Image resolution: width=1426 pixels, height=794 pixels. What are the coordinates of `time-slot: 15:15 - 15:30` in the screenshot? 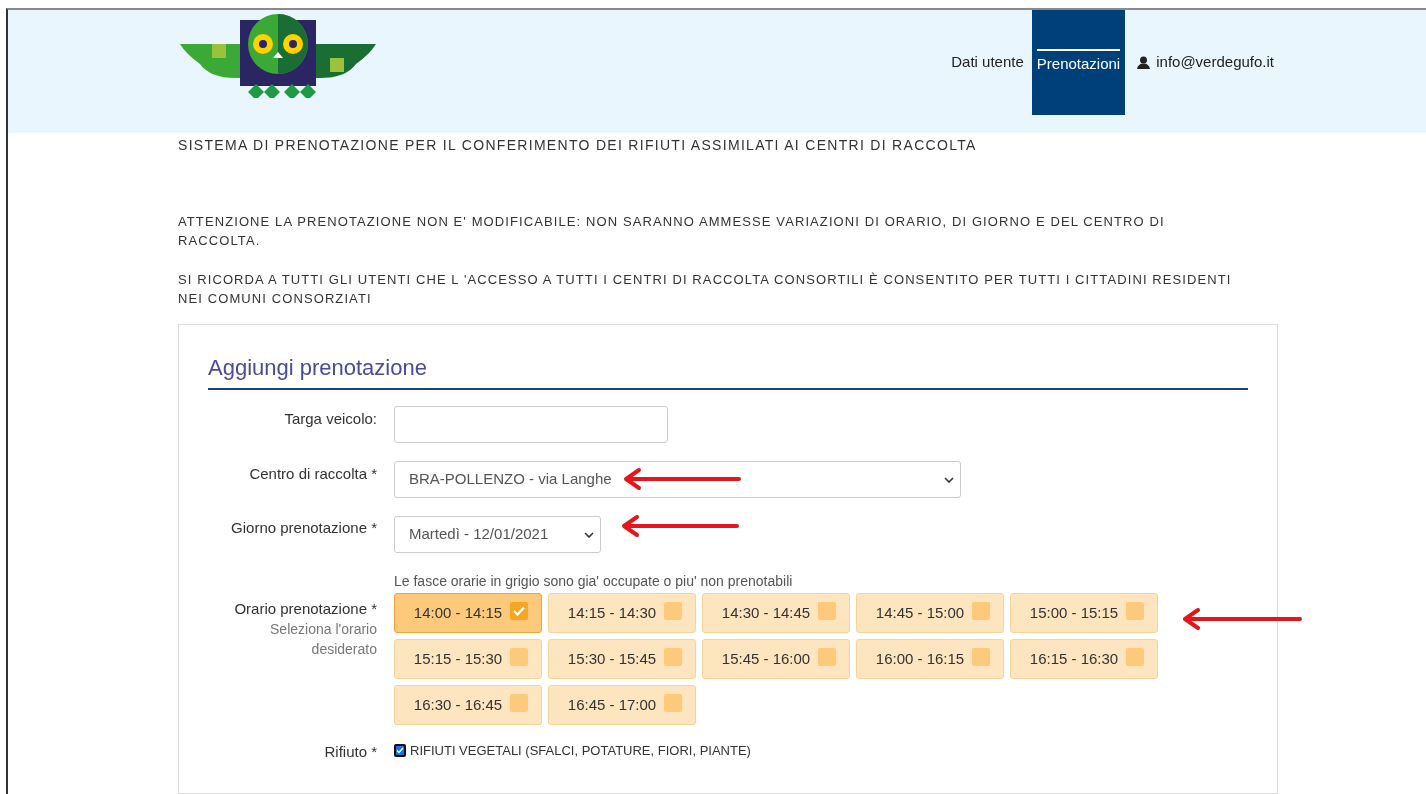 It's located at (468, 659).